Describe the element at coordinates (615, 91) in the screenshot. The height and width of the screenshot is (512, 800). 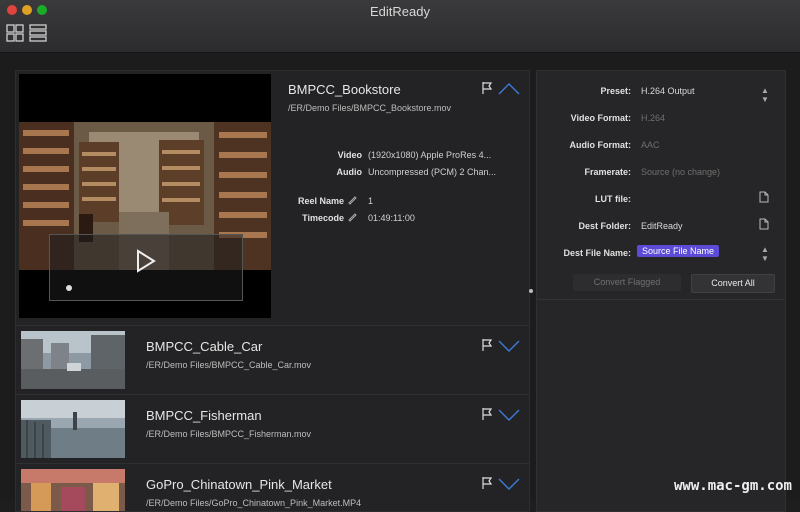
I see `preset-label: Preset:` at that location.